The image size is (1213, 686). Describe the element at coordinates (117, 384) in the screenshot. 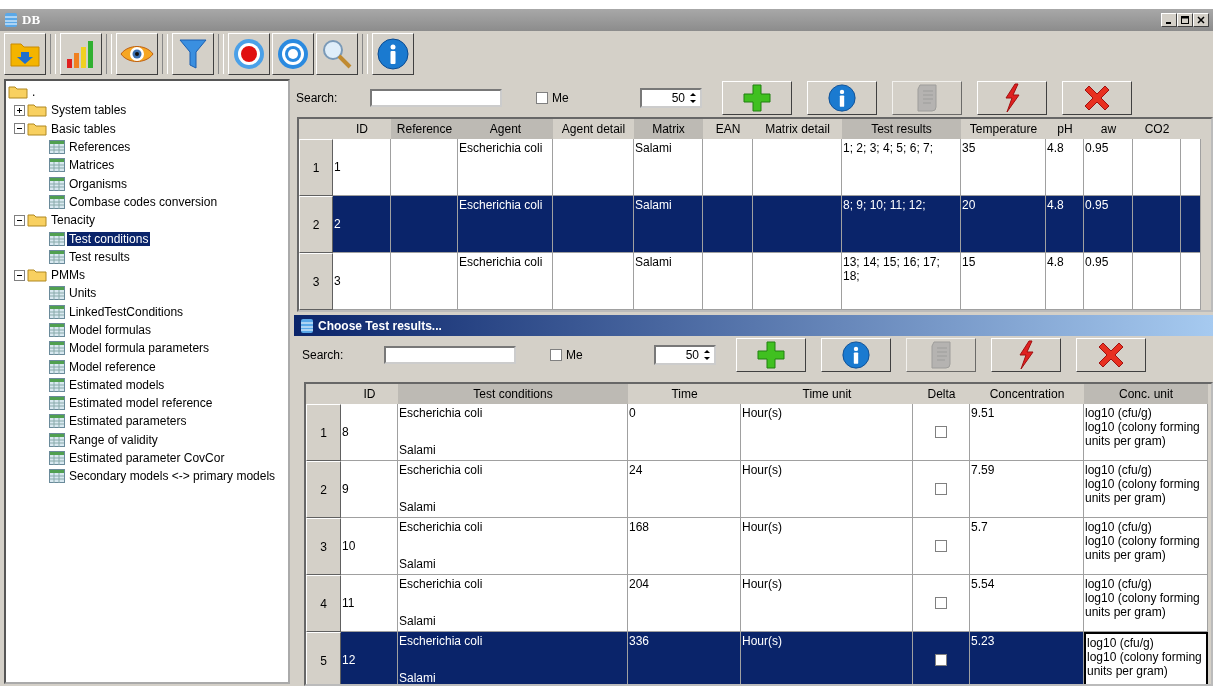

I see `tree-item: Estimated models` at that location.